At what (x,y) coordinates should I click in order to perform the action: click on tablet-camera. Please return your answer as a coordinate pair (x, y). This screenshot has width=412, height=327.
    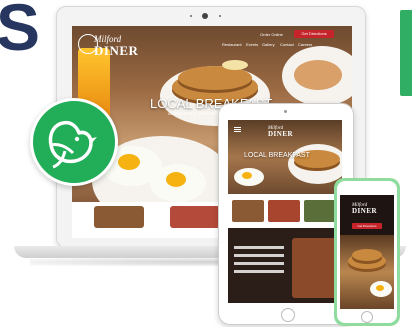
    Looking at the image, I should click on (285, 111).